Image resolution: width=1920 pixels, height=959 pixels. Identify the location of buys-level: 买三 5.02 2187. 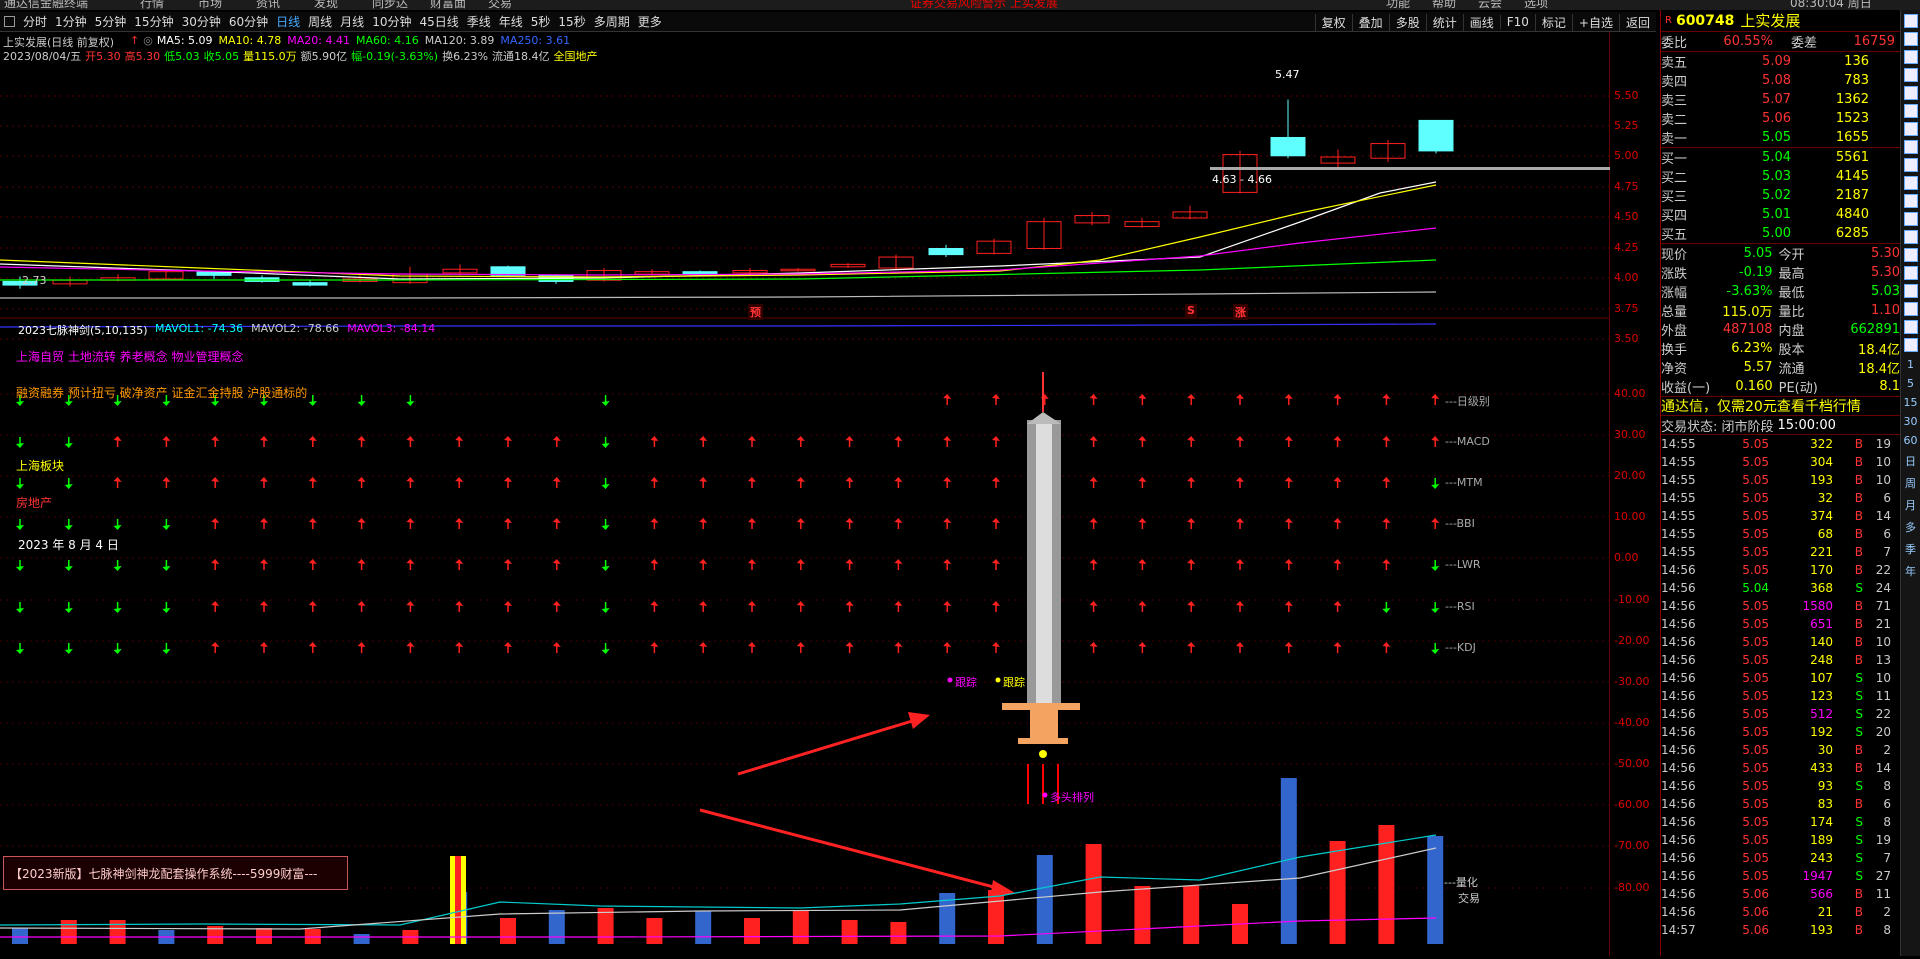
(1780, 195).